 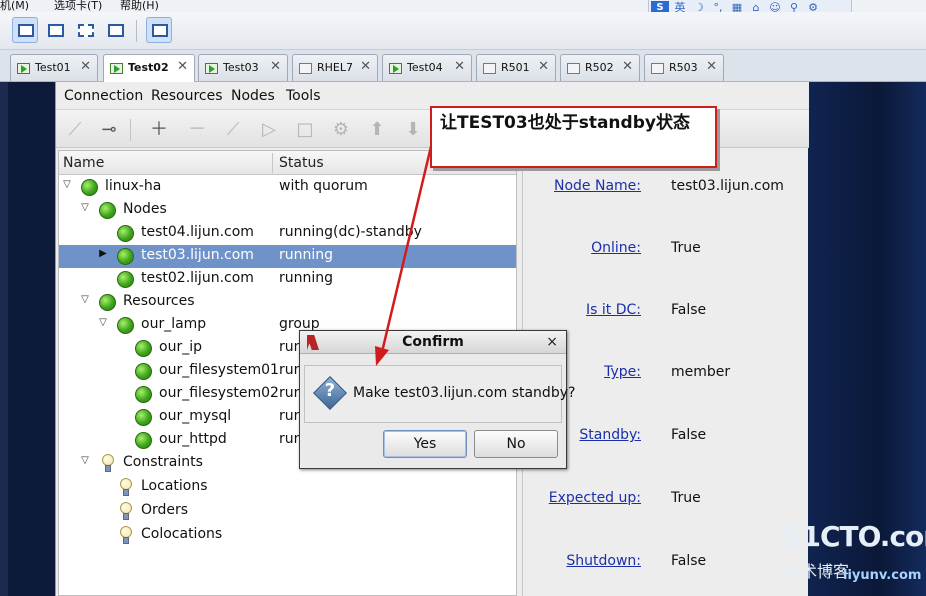 I want to click on watermark-brand: 51CTO.com, so click(x=854, y=536).